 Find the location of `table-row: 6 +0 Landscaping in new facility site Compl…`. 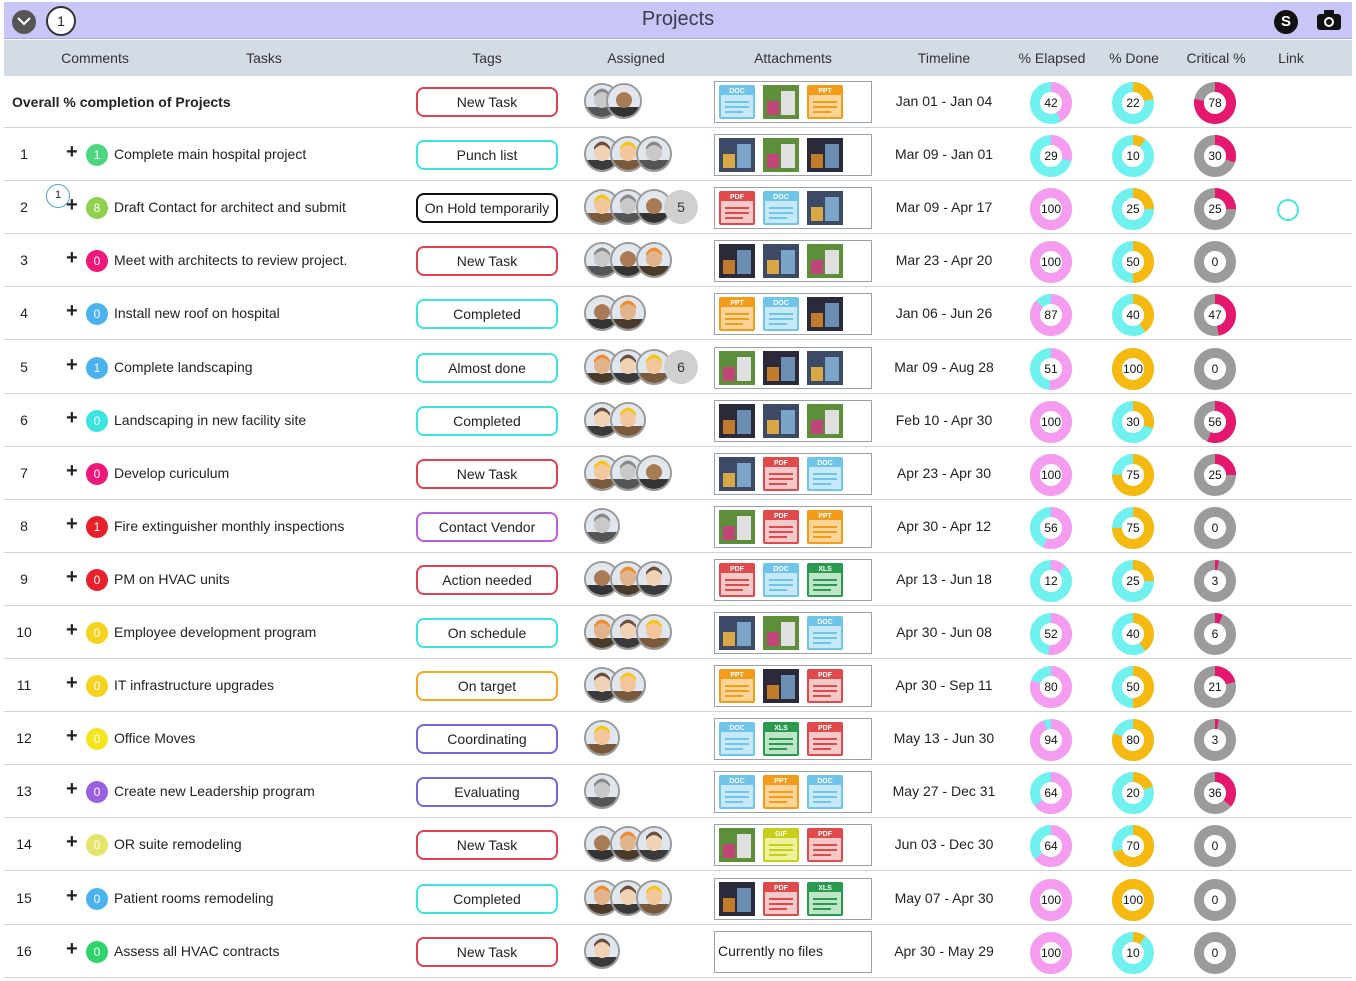

table-row: 6 +0 Landscaping in new facility site Compl… is located at coordinates (678, 421).